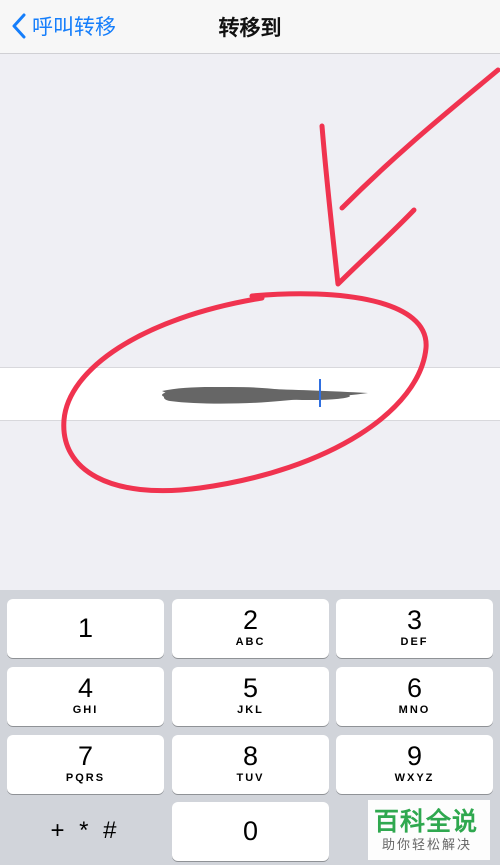 This screenshot has height=865, width=500. What do you see at coordinates (85, 710) in the screenshot?
I see `key-letters: GHI` at bounding box center [85, 710].